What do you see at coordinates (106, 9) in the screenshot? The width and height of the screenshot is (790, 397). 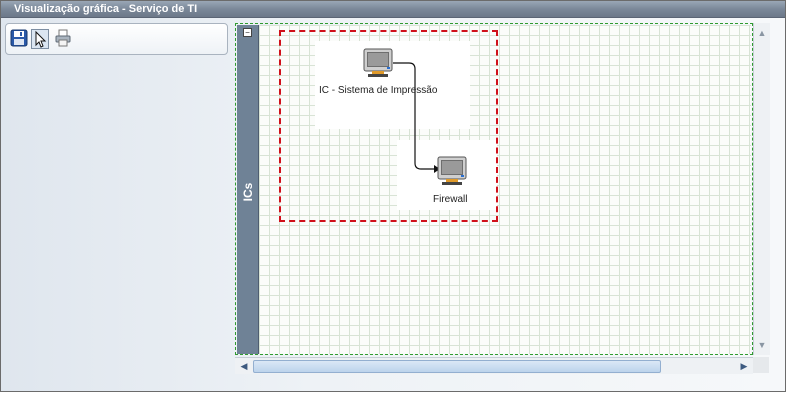 I see `window-title: Visualização gráfica - Serviço de TI` at bounding box center [106, 9].